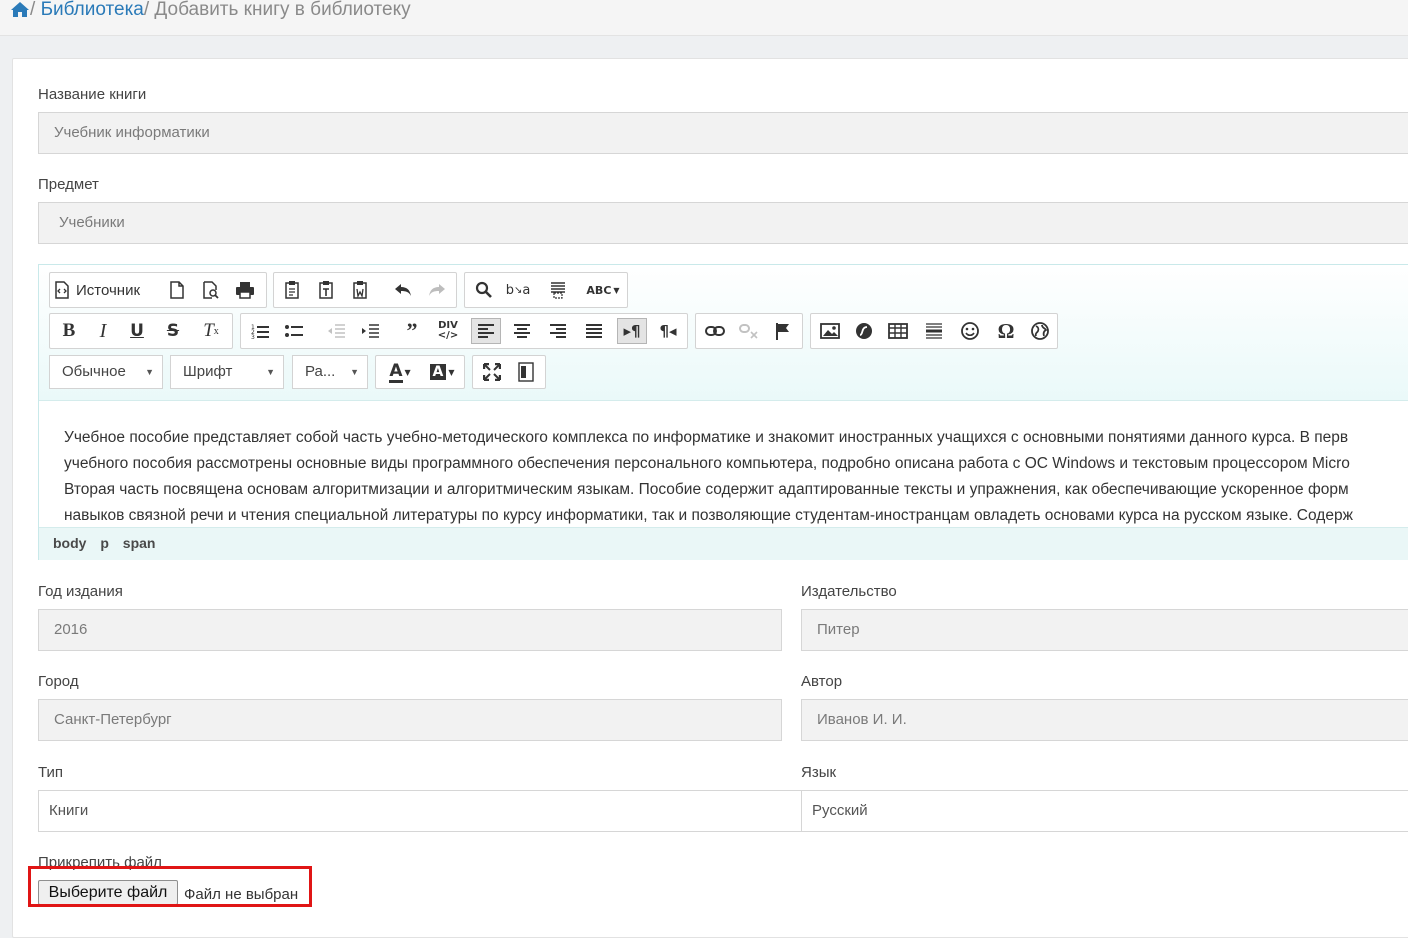 The width and height of the screenshot is (1408, 938). Describe the element at coordinates (92, 94) in the screenshot. I see `title-label: Название книги` at that location.